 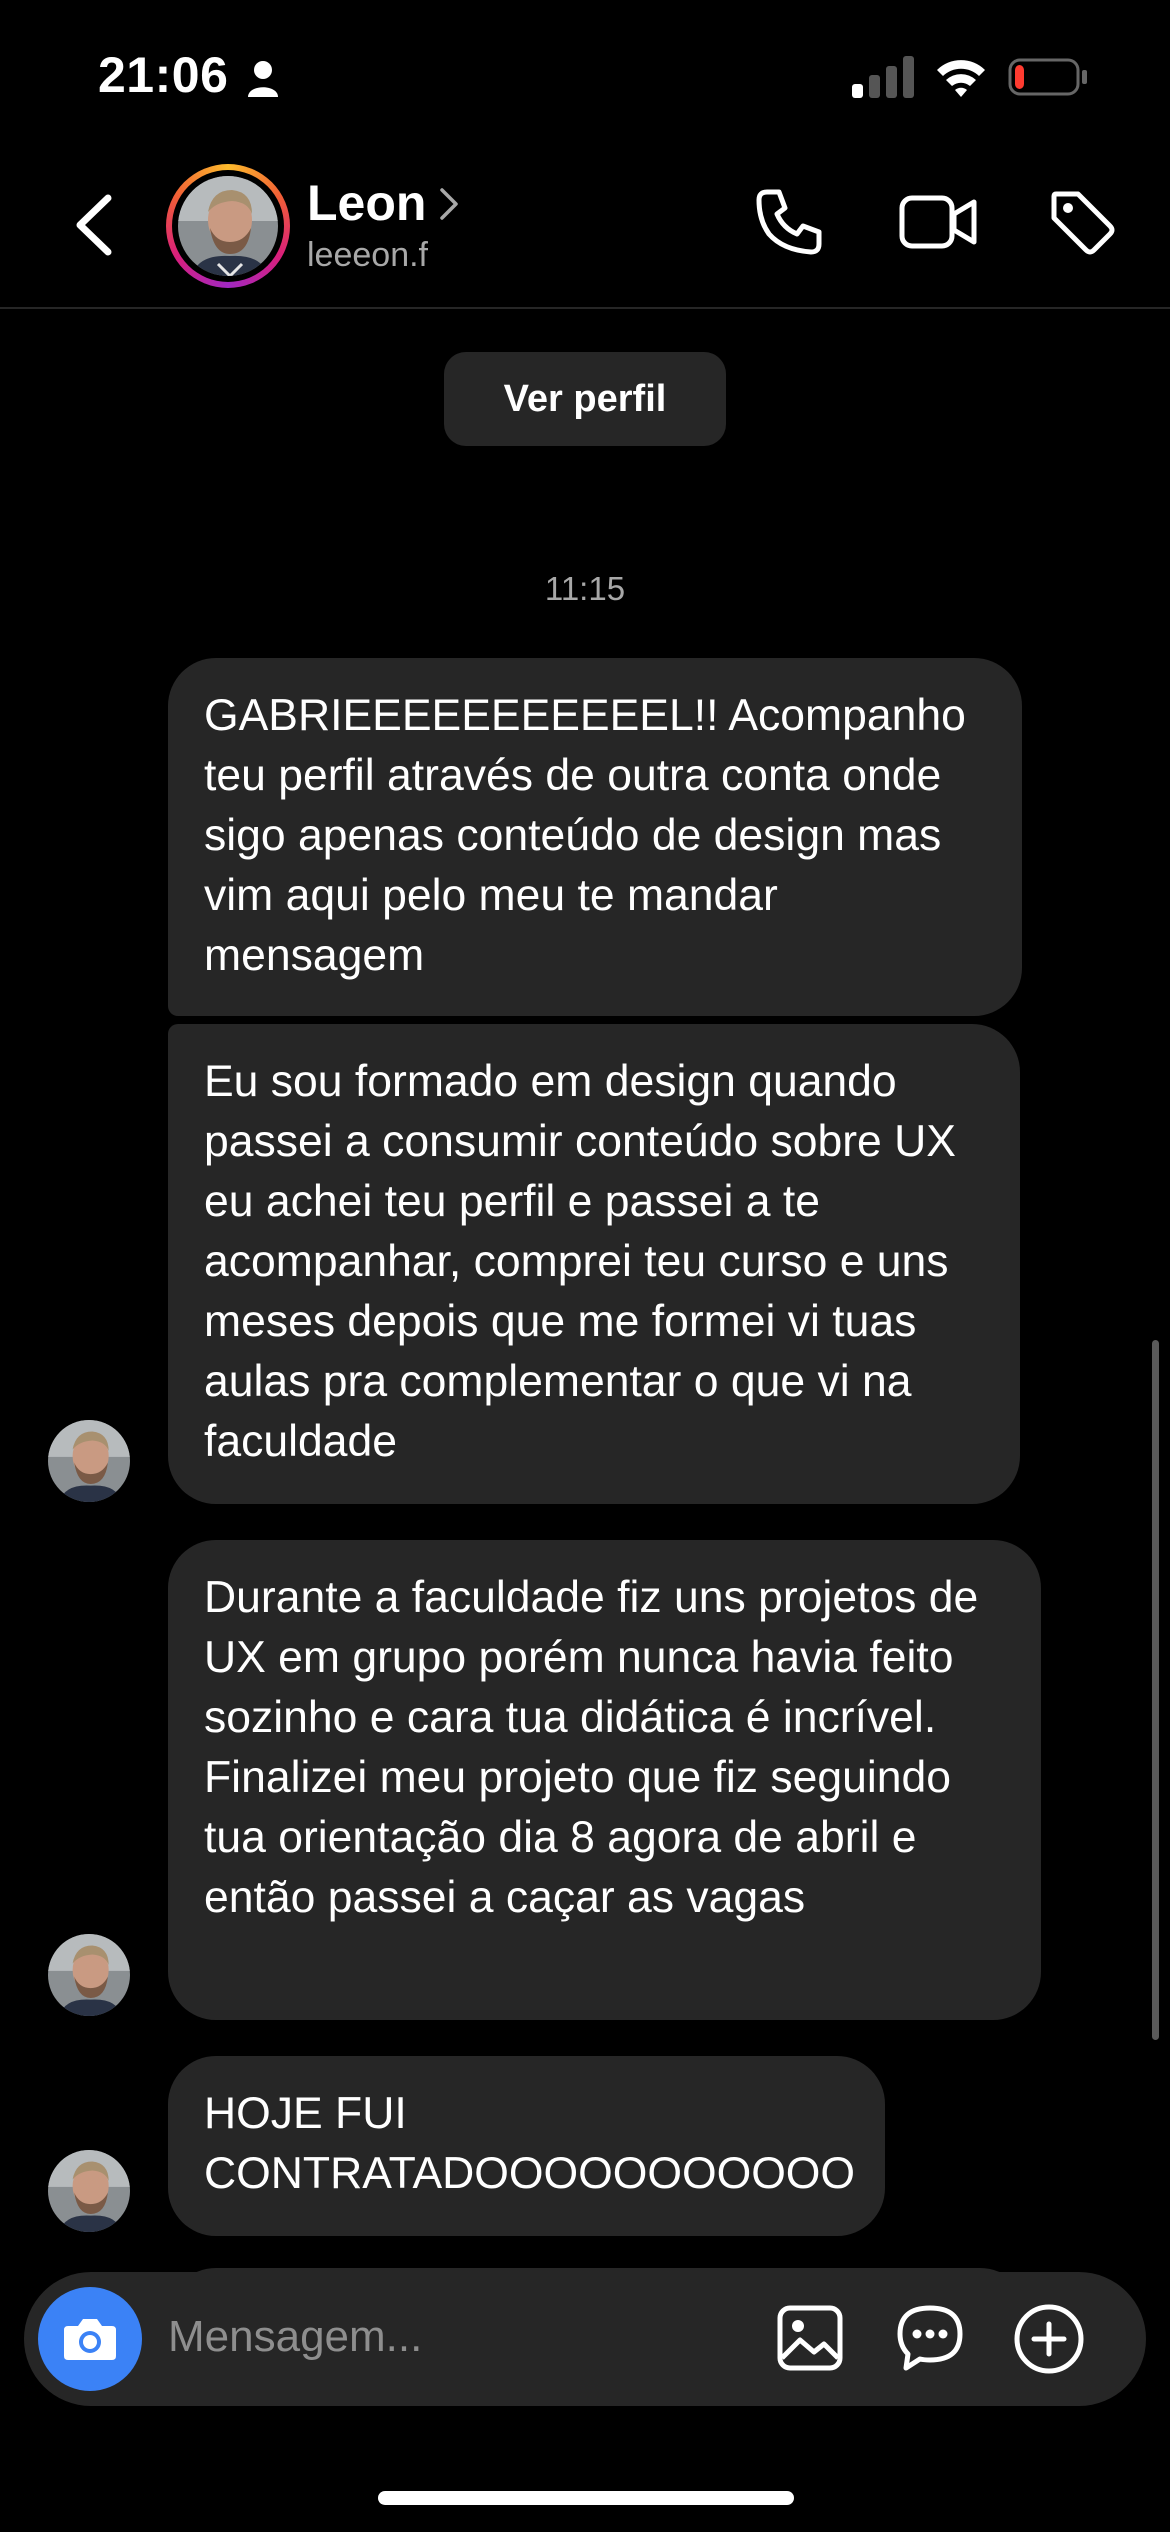 What do you see at coordinates (586, 2498) in the screenshot?
I see `home-indicator` at bounding box center [586, 2498].